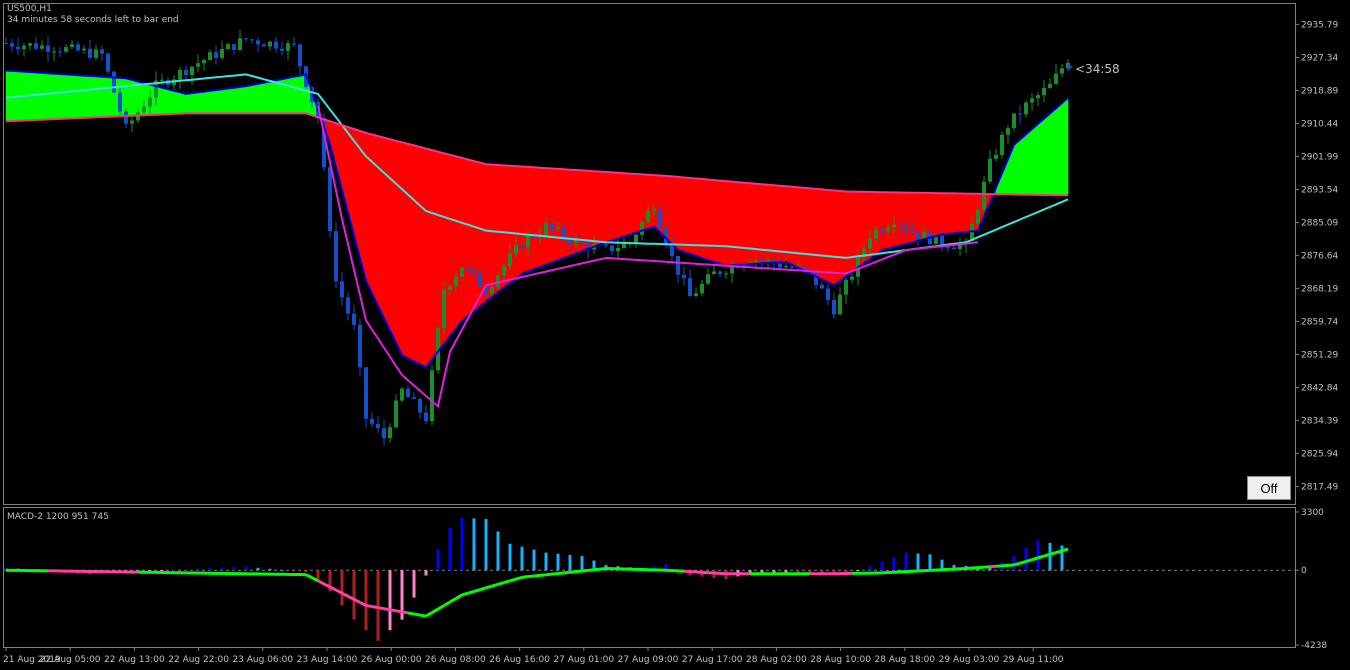 Image resolution: width=1350 pixels, height=670 pixels. What do you see at coordinates (1319, 25) in the screenshot?
I see `price-tick-label: 2935.79` at bounding box center [1319, 25].